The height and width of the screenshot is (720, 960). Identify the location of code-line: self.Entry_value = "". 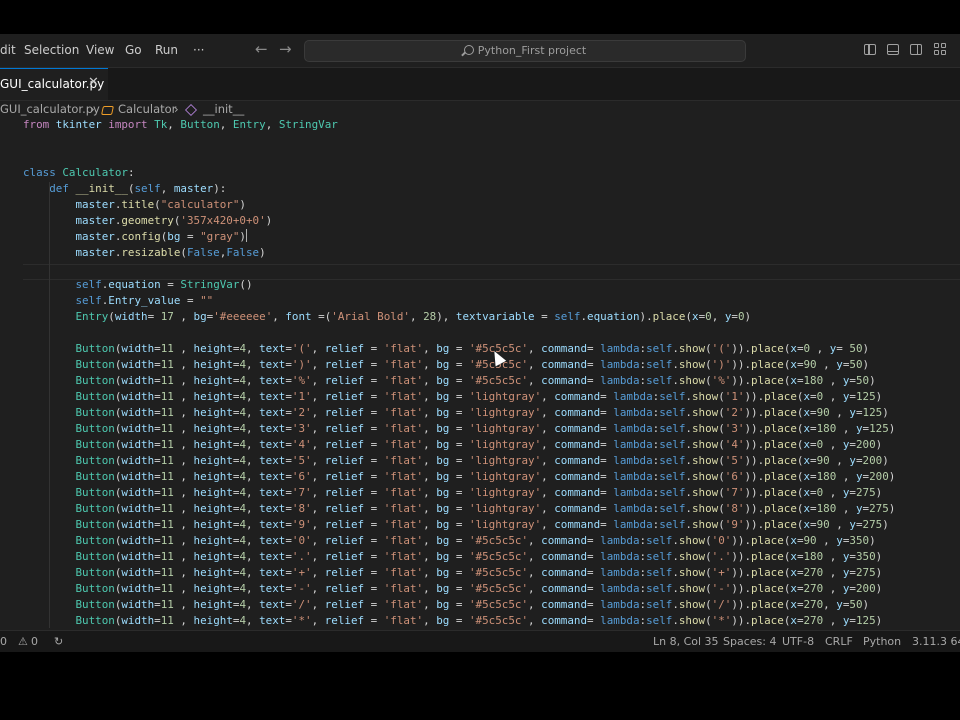
(118, 301).